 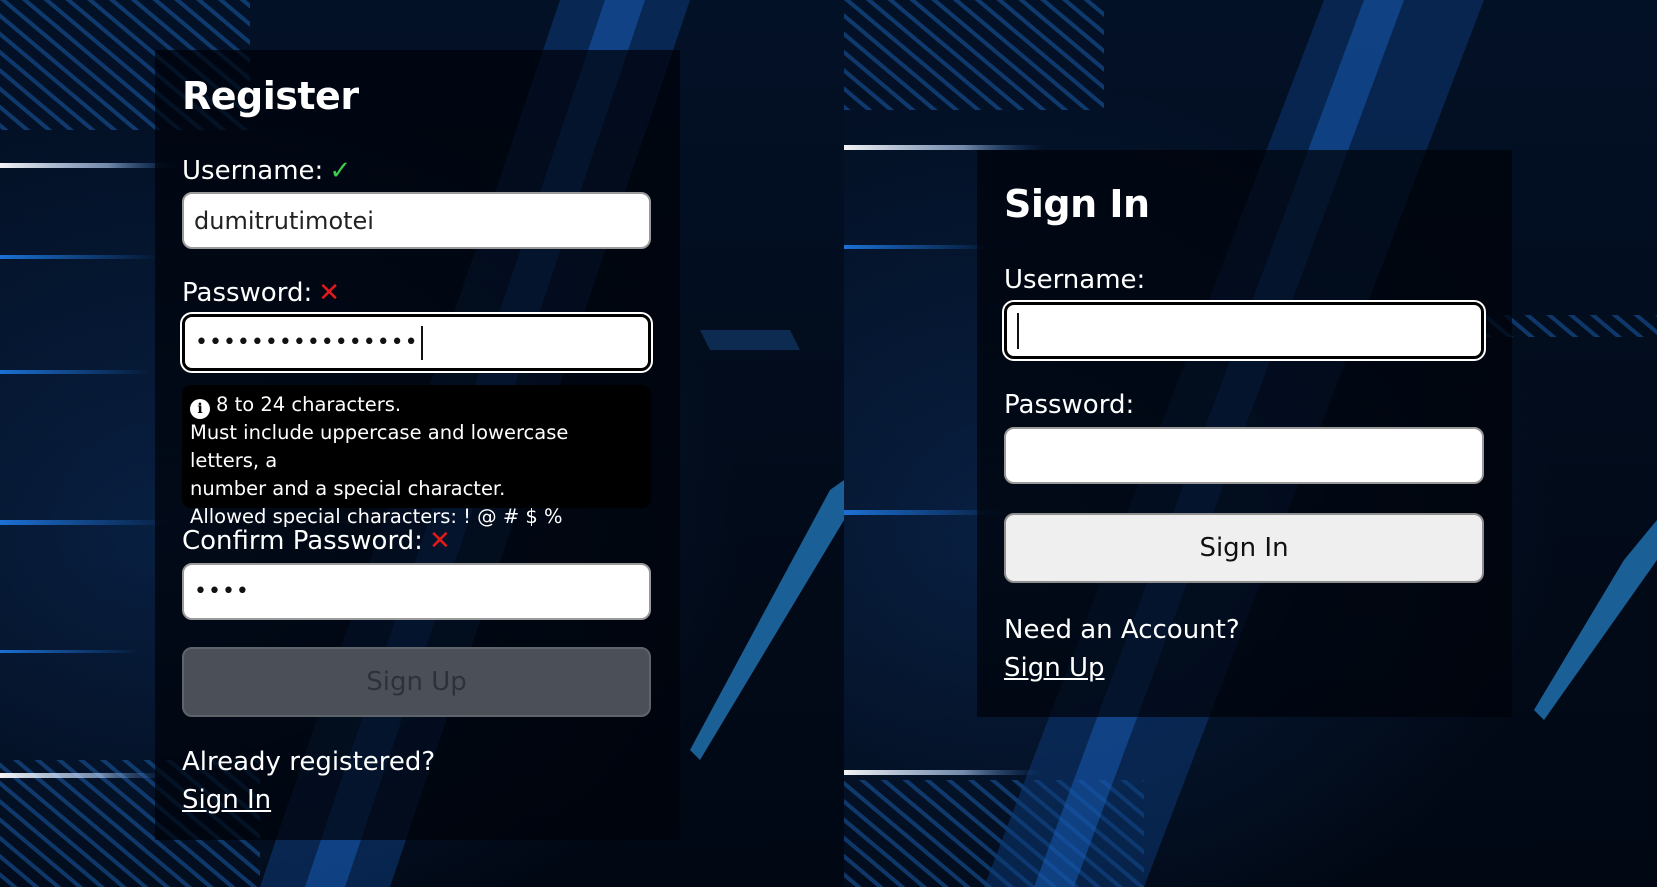 What do you see at coordinates (307, 342) in the screenshot?
I see `register-password-value: ••••••••••••••••` at bounding box center [307, 342].